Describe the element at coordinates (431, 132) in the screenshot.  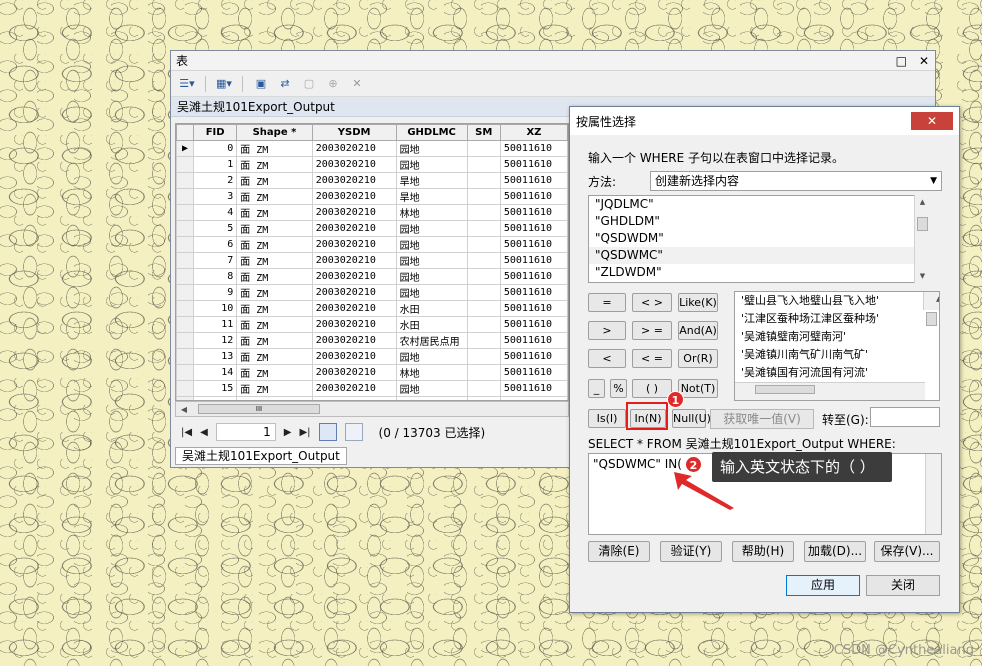
I see `column-header-ghdlmc: GHDLMC` at that location.